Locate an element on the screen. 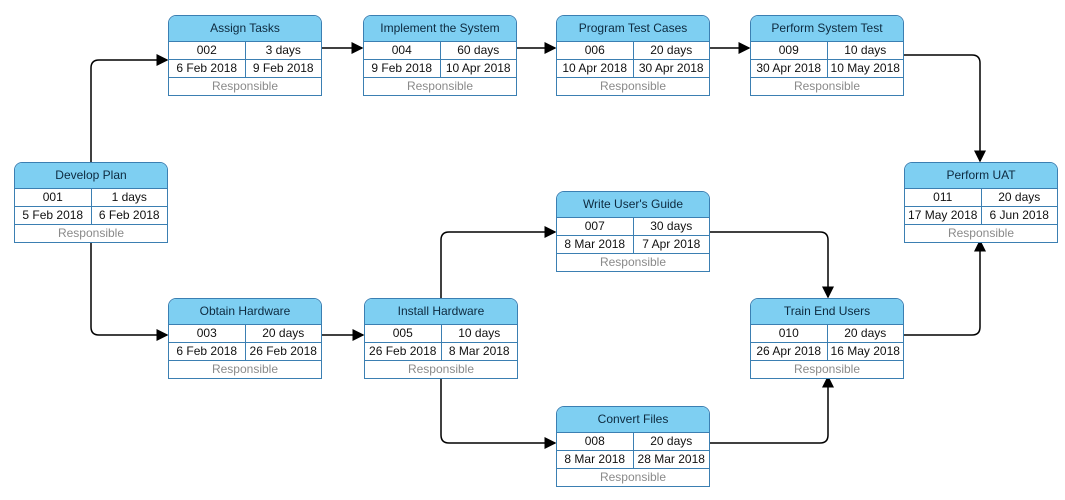 The image size is (1065, 500). task-id: 004 is located at coordinates (402, 50).